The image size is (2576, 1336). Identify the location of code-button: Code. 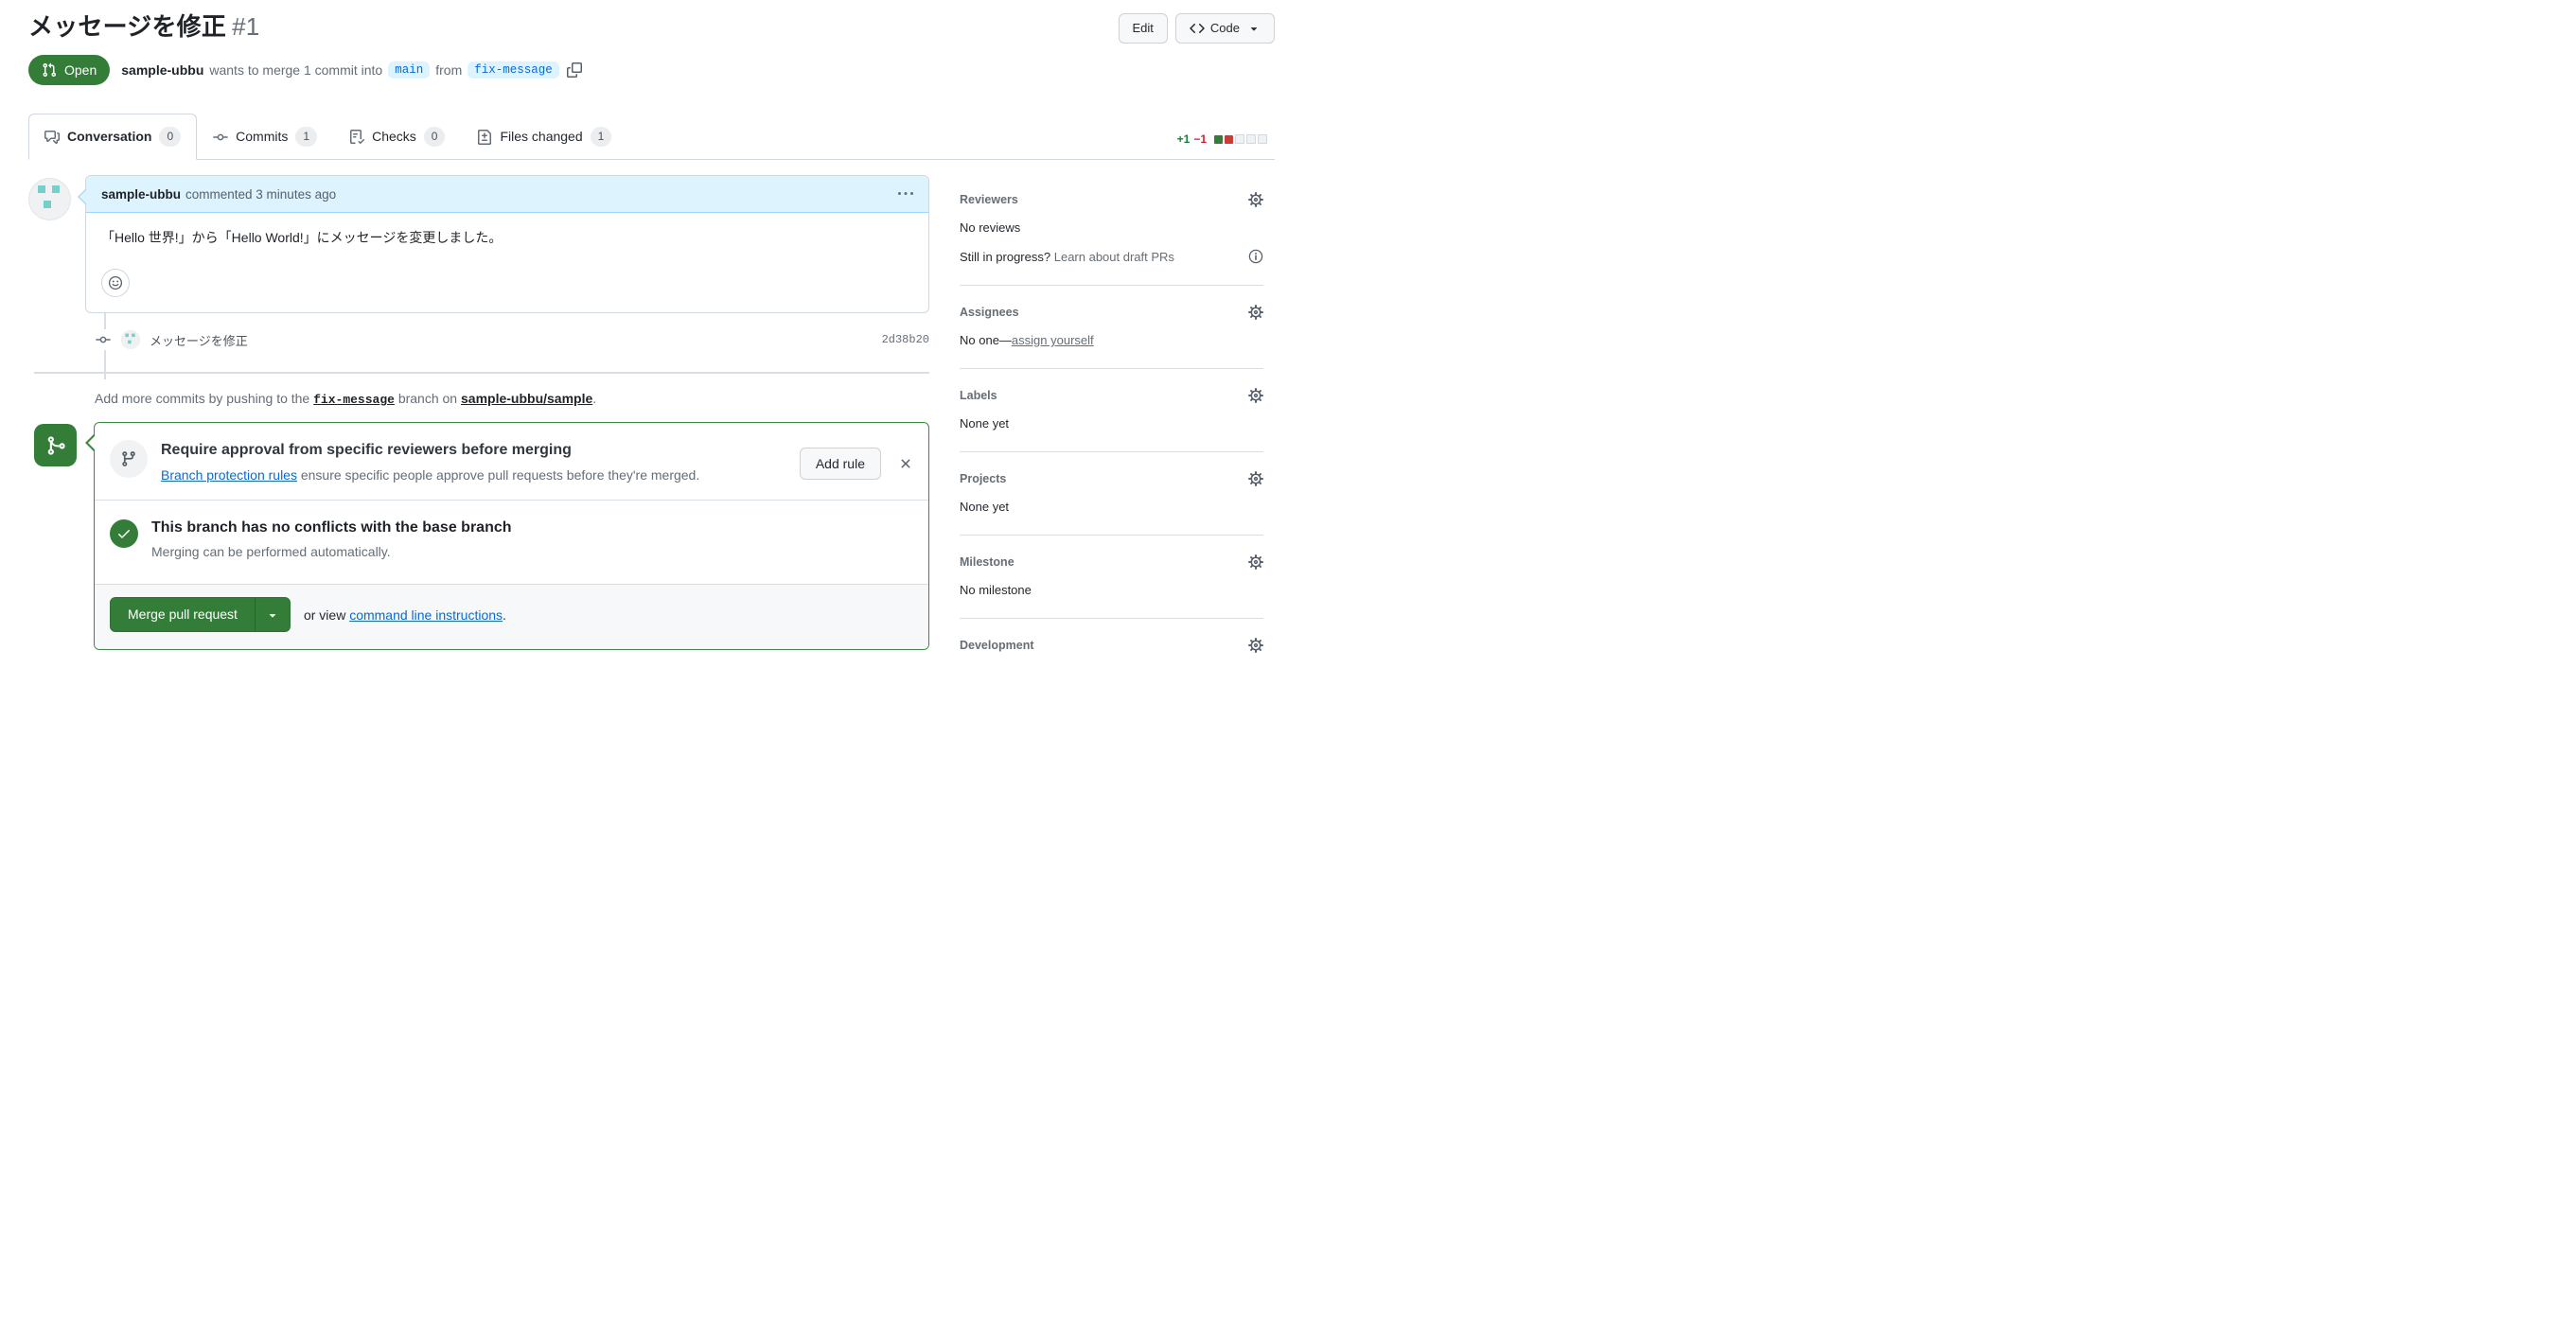
(1224, 29).